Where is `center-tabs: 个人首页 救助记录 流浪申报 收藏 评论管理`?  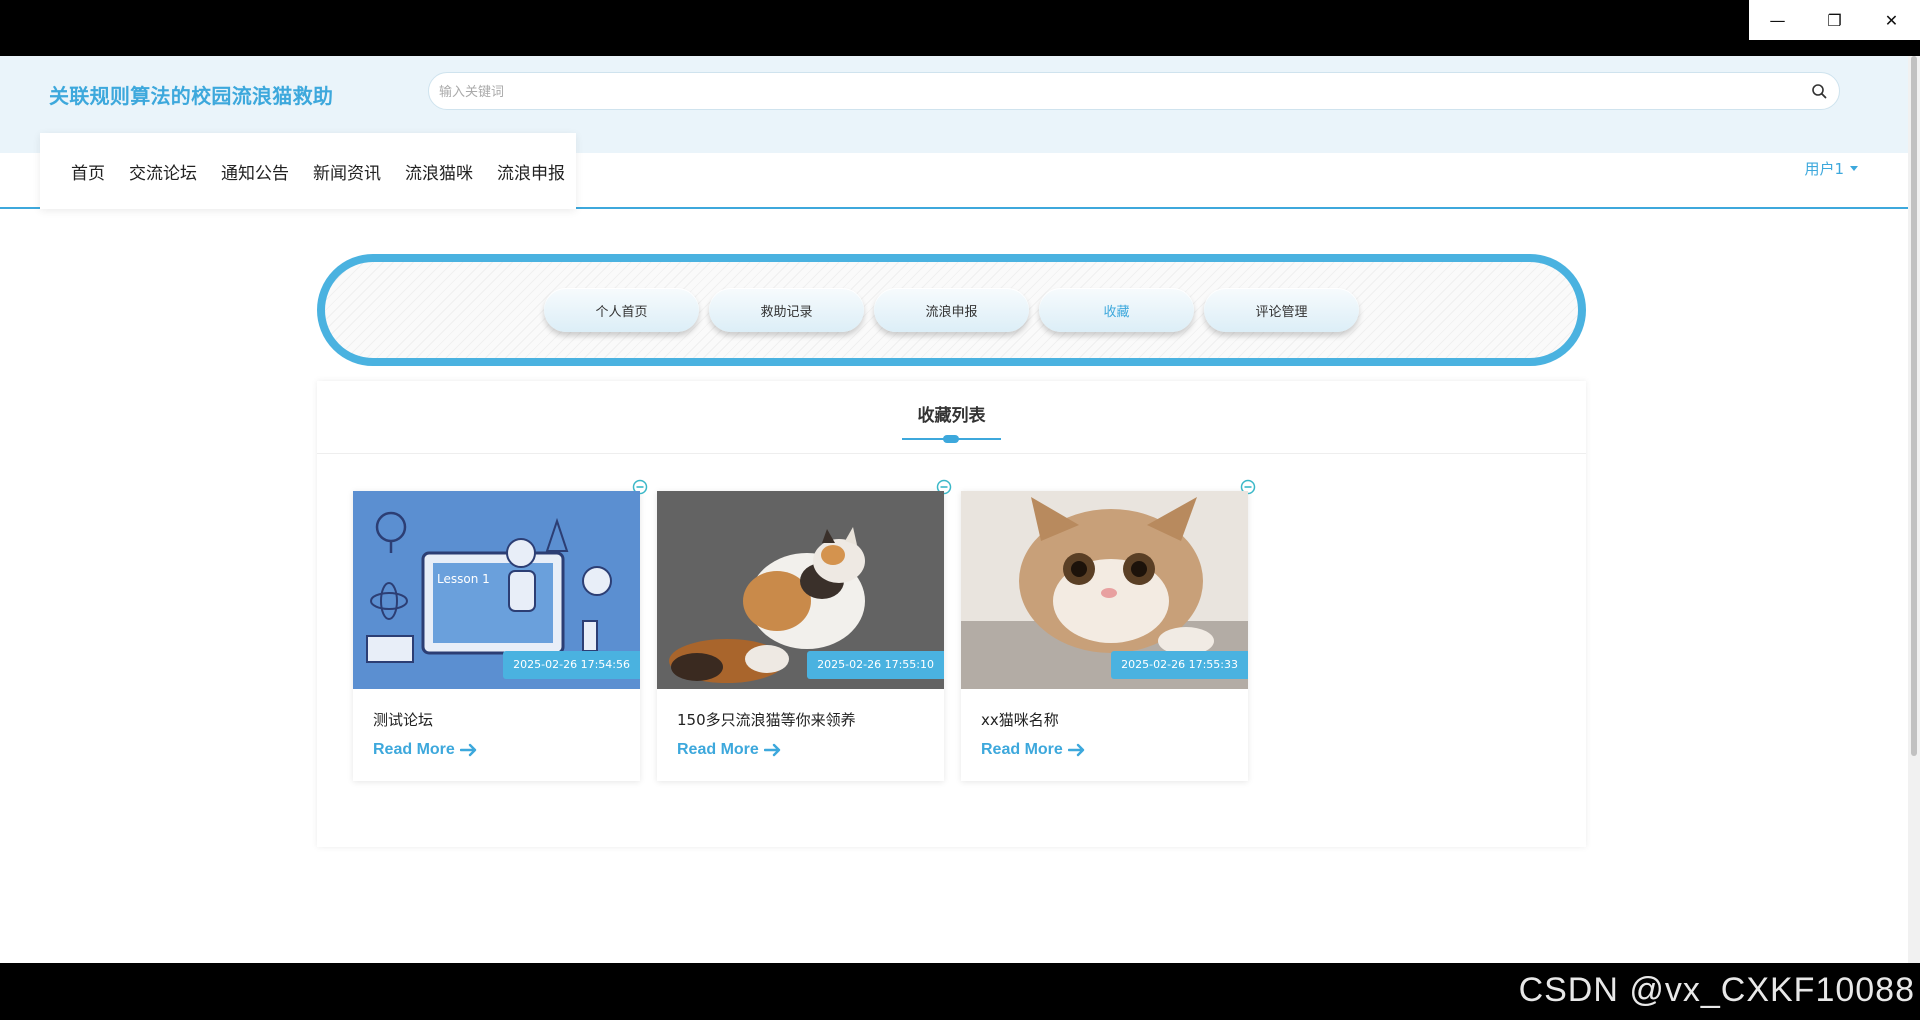 center-tabs: 个人首页 救助记录 流浪申报 收藏 评论管理 is located at coordinates (951, 310).